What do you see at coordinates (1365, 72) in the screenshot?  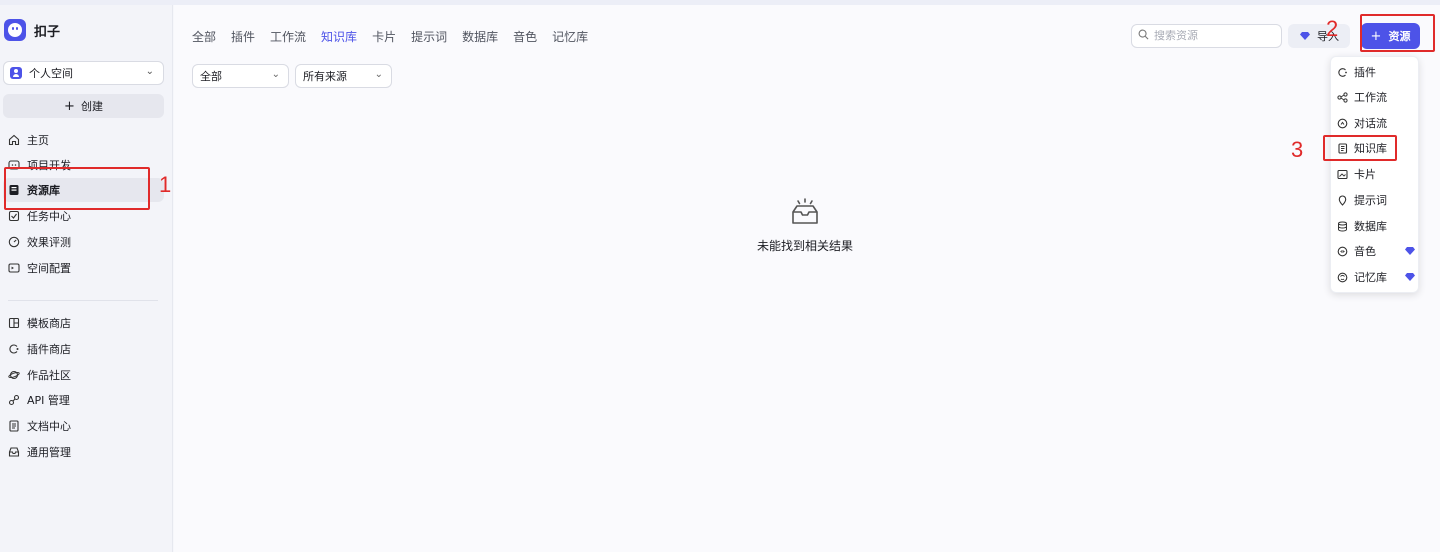 I see `menu-item-label: 插件` at bounding box center [1365, 72].